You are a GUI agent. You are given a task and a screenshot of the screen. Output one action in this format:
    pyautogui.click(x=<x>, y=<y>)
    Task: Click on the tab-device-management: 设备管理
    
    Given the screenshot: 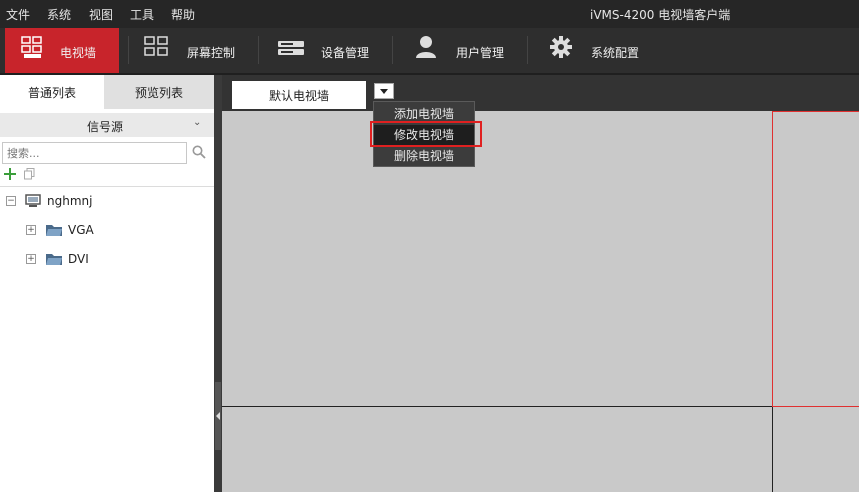 What is the action you would take?
    pyautogui.click(x=332, y=50)
    